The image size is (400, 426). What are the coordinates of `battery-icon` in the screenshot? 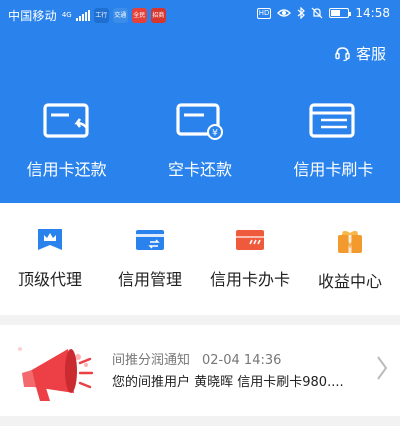 It's located at (340, 13).